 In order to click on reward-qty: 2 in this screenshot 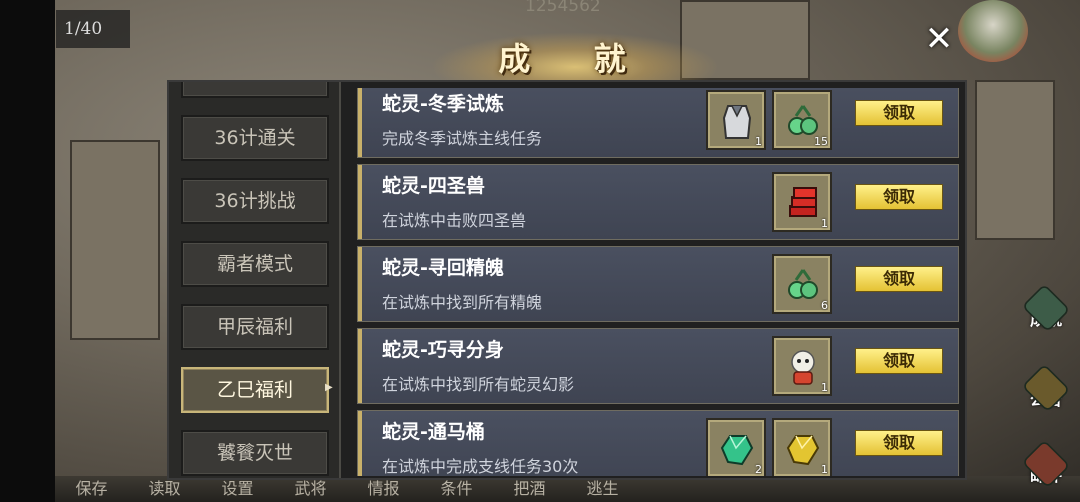, I will do `click(758, 469)`.